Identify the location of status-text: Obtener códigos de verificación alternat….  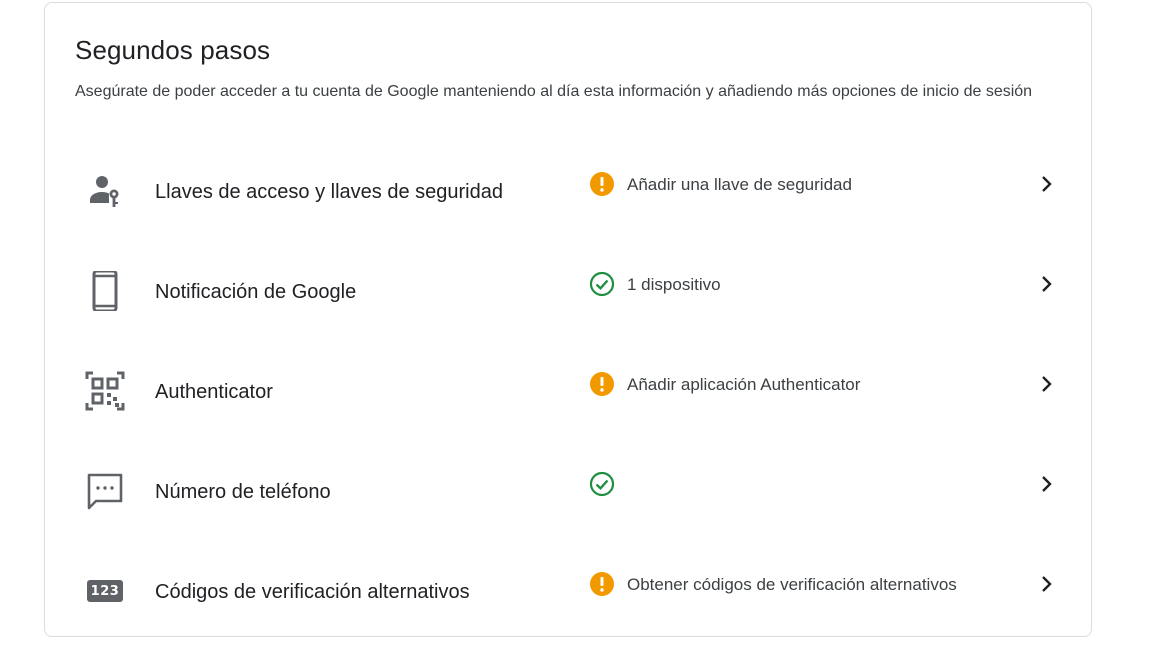
(792, 584).